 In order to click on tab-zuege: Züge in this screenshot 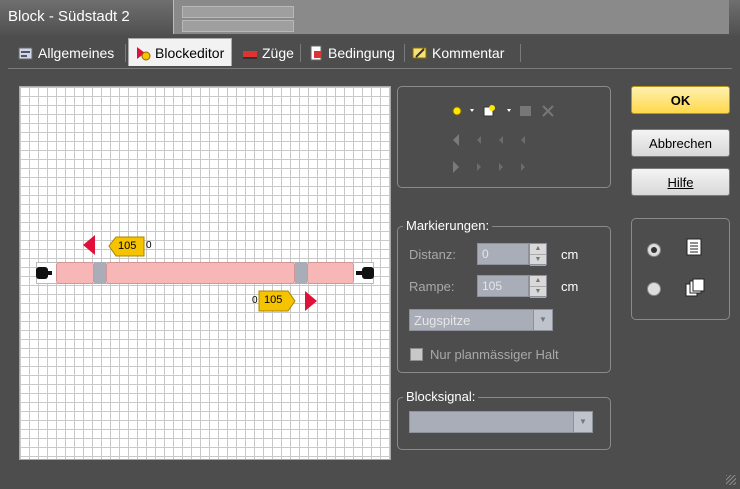, I will do `click(268, 53)`.